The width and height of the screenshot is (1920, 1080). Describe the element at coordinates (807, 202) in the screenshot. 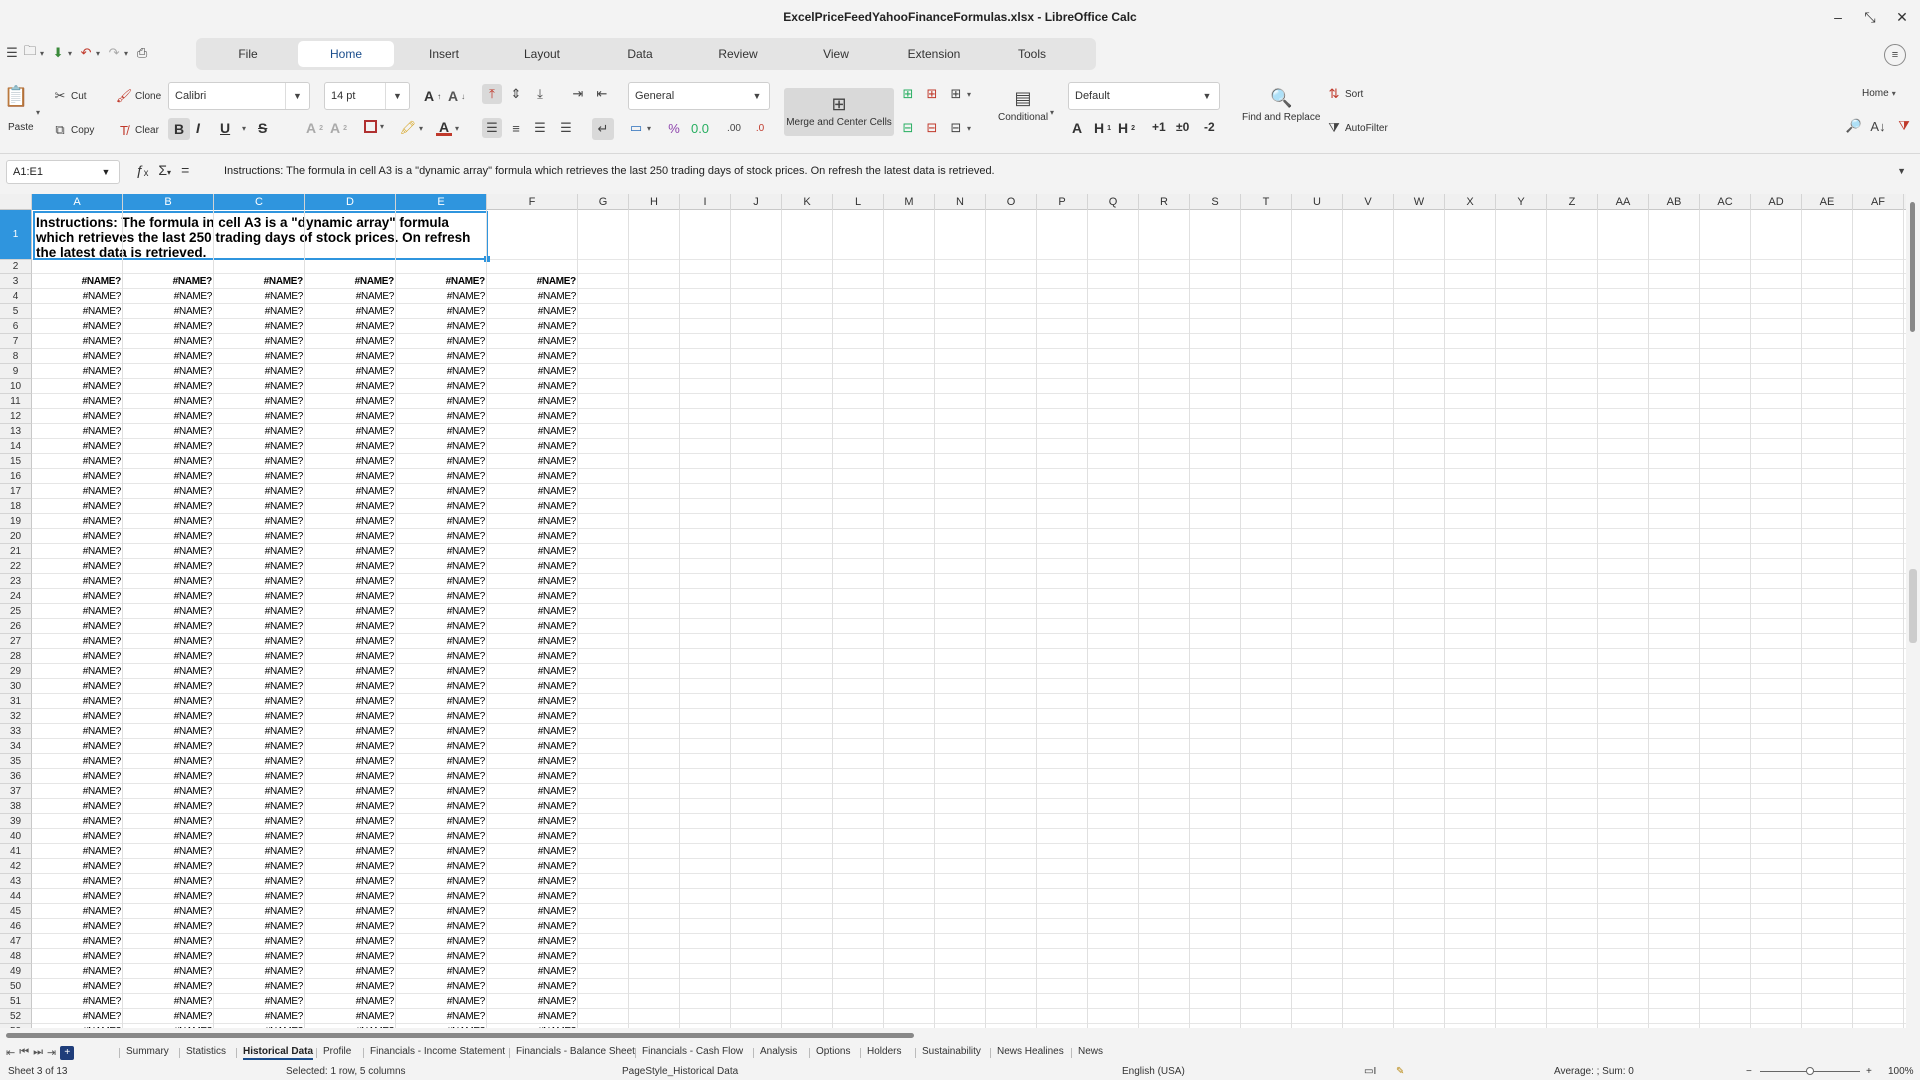

I see `column-header-k: K` at that location.